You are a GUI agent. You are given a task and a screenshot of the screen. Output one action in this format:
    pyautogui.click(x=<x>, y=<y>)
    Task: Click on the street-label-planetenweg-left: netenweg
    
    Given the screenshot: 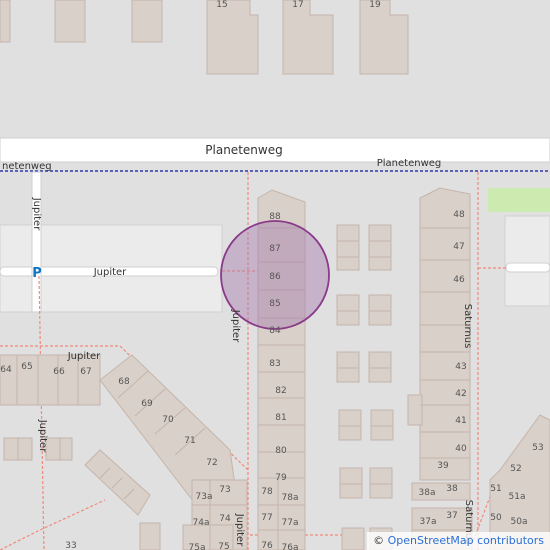 What is the action you would take?
    pyautogui.click(x=27, y=166)
    